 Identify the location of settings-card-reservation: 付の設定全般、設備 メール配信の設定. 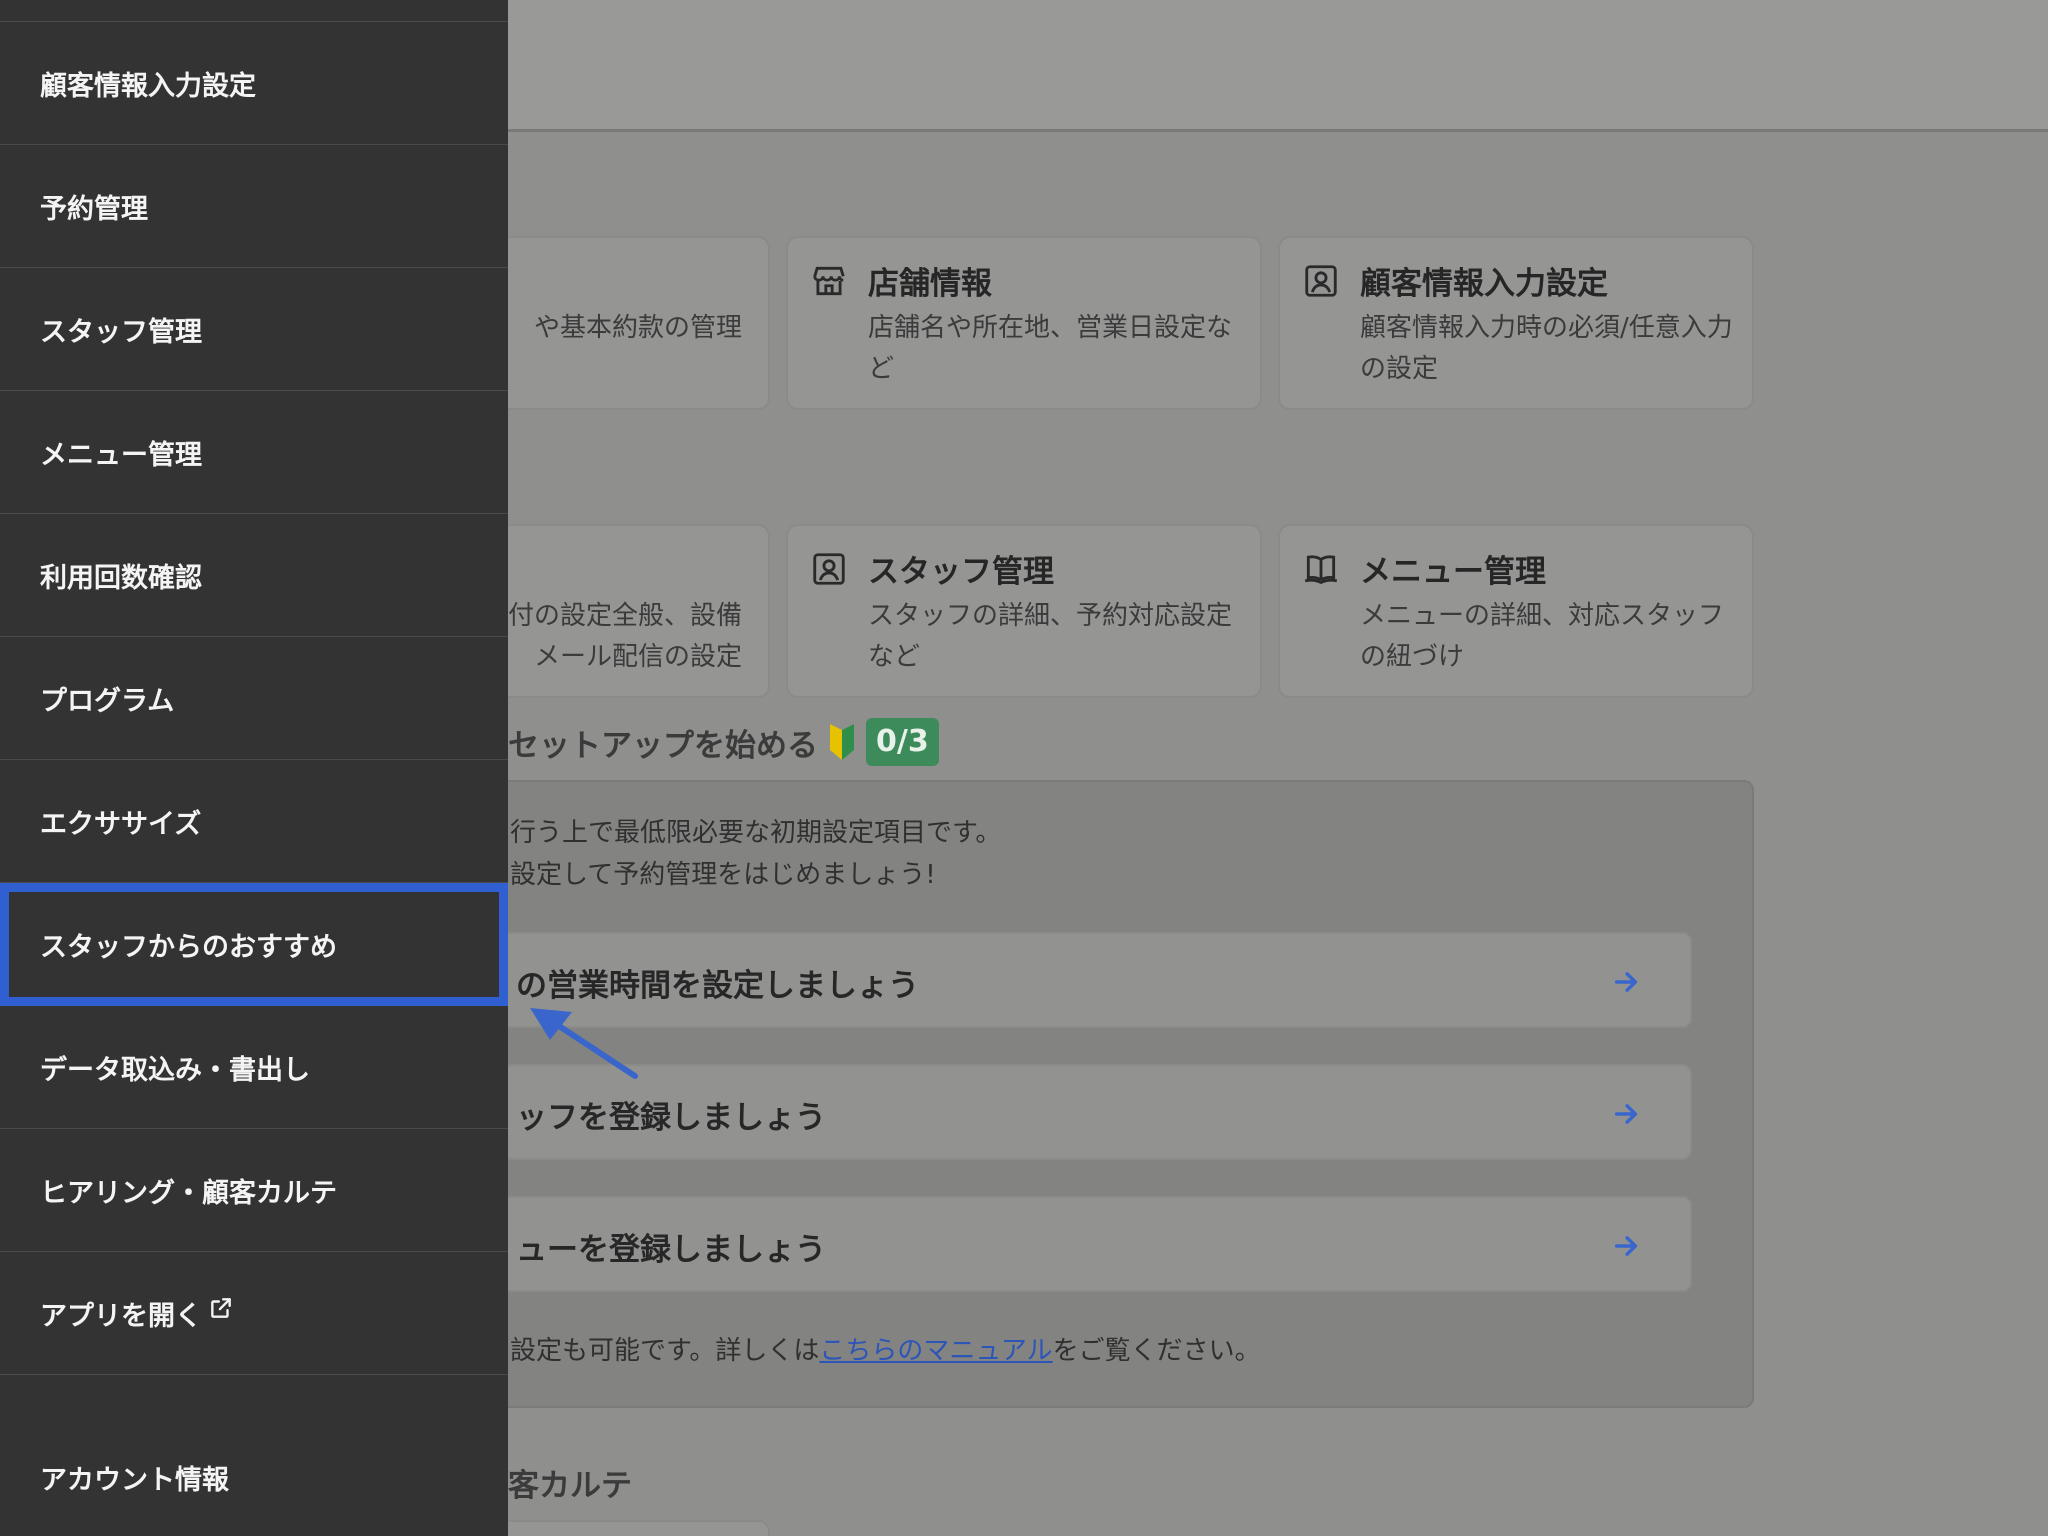
(625, 611).